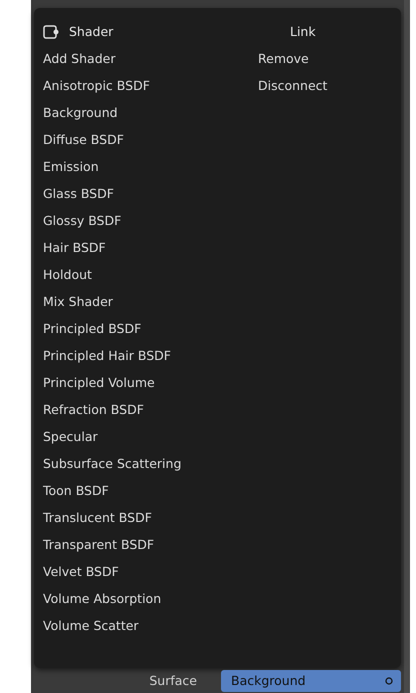 Image resolution: width=416 pixels, height=693 pixels. Describe the element at coordinates (150, 625) in the screenshot. I see `menu-item: Volume Scatter` at that location.